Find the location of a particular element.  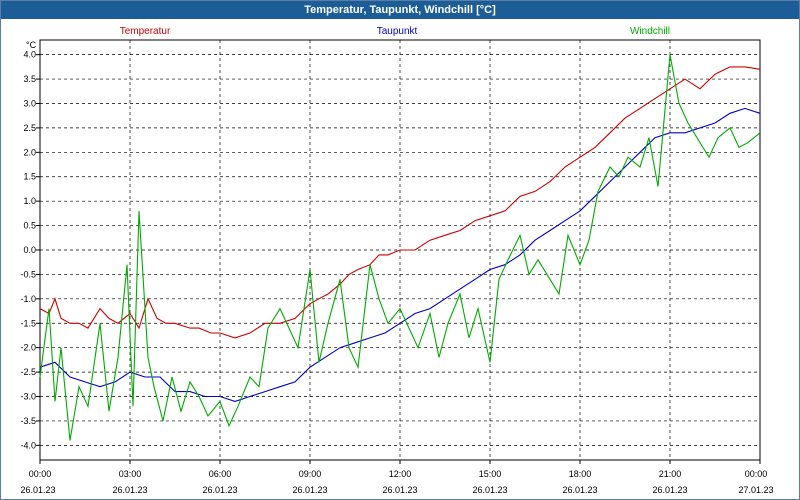

y-axis-label: °C is located at coordinates (31, 45).